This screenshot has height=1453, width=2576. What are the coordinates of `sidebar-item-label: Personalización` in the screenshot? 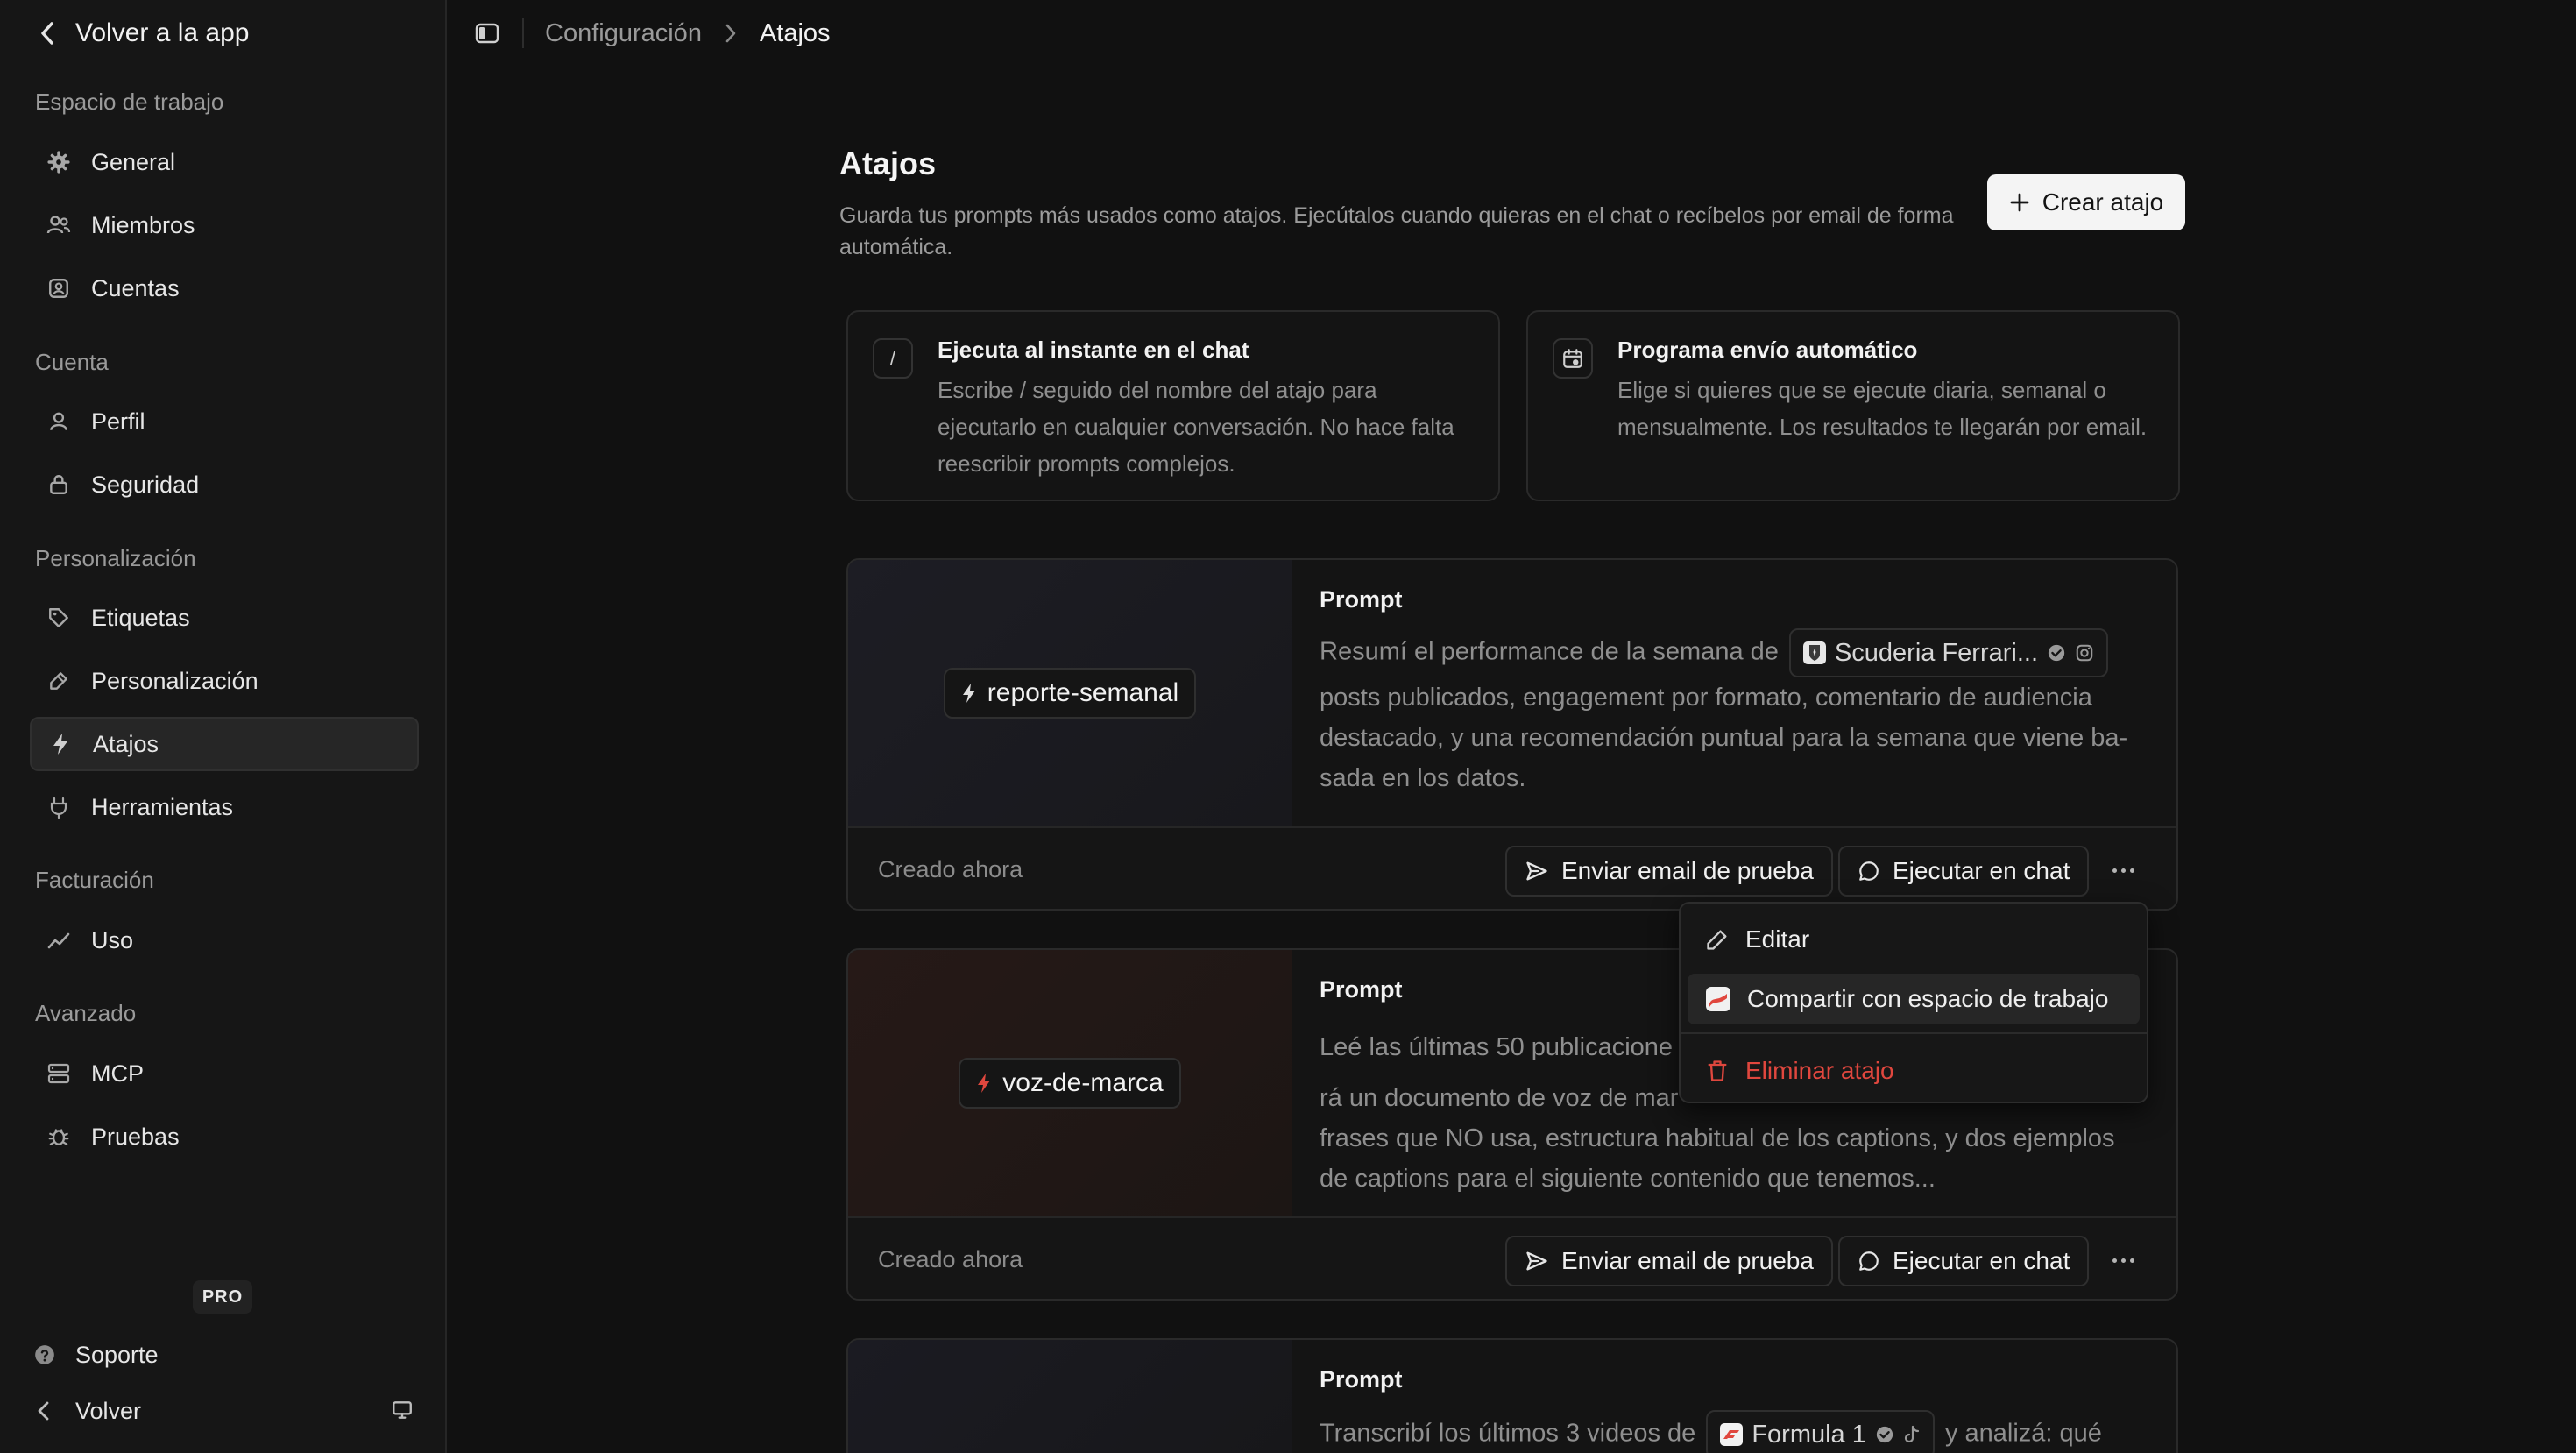 It's located at (174, 680).